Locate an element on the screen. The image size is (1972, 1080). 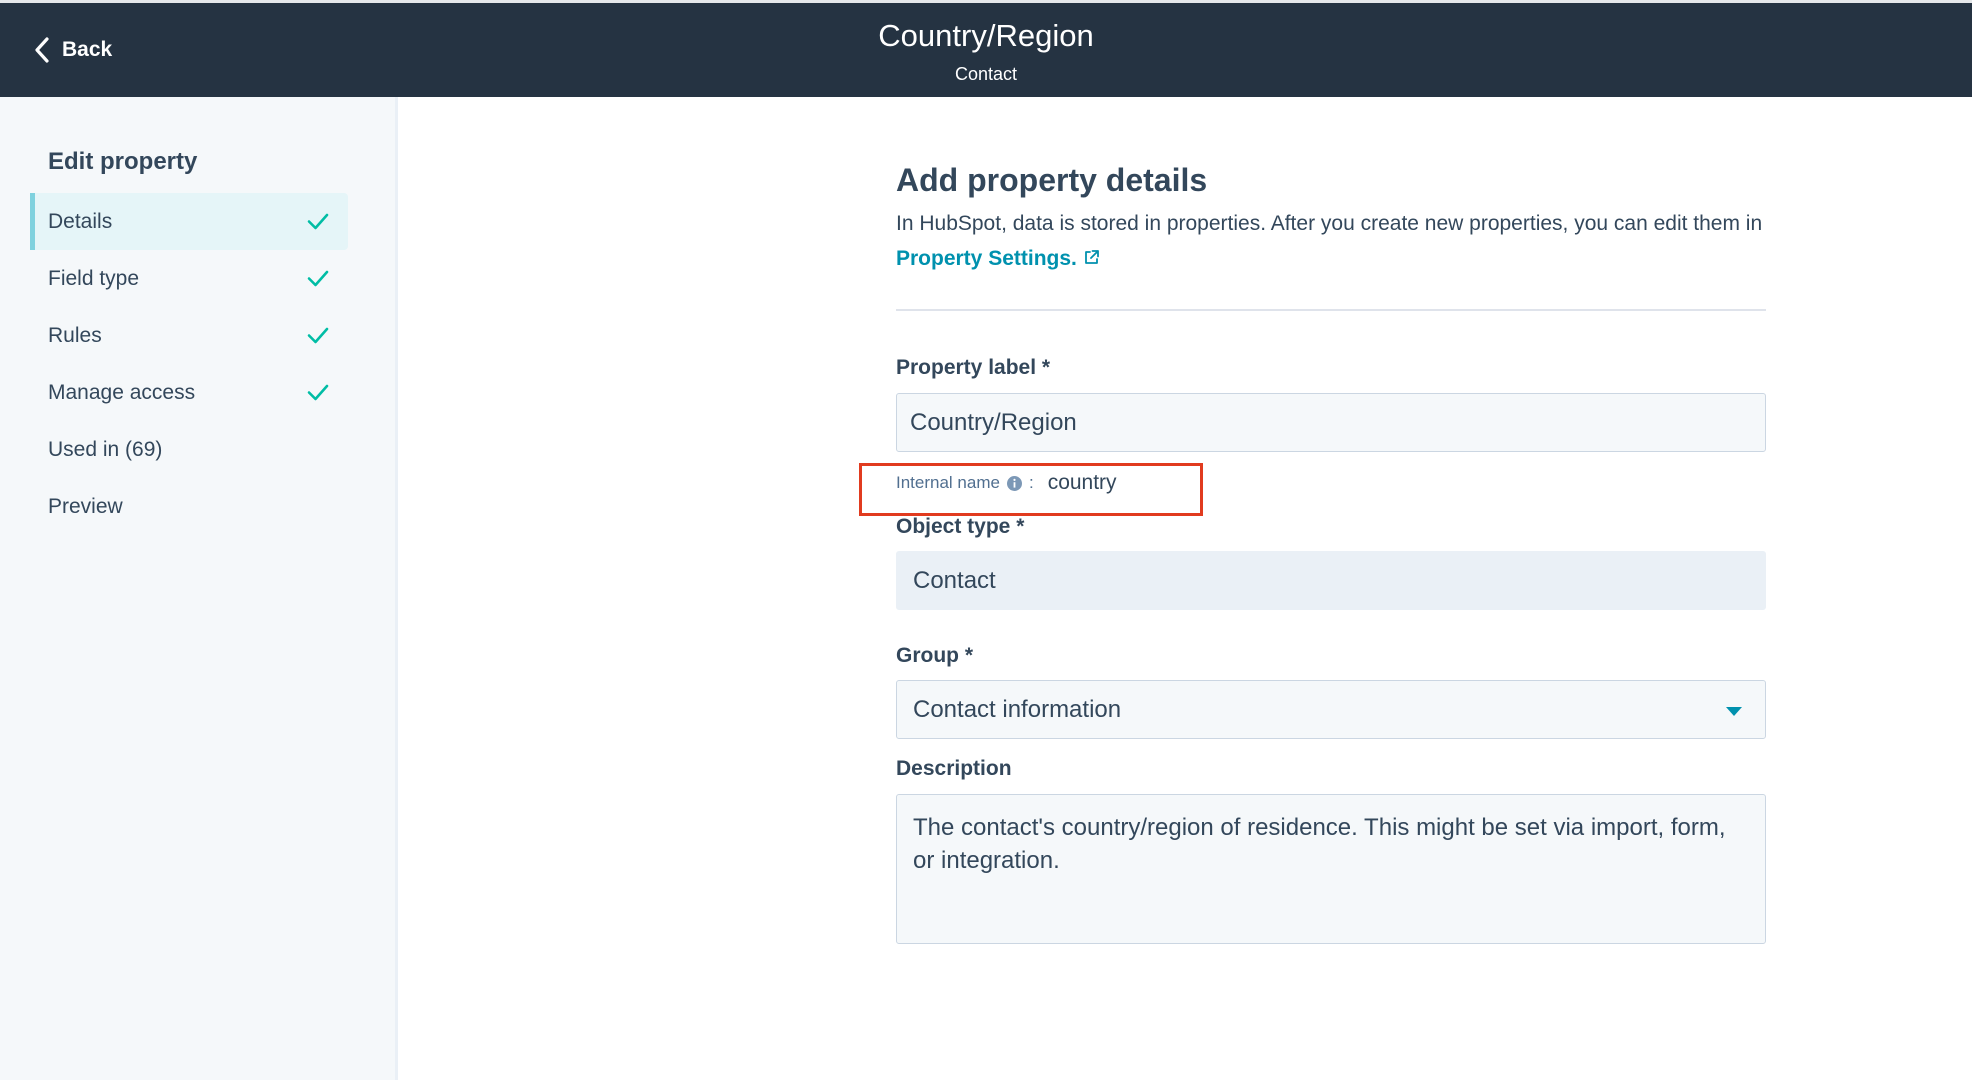
form-title: Add property details is located at coordinates (1052, 180).